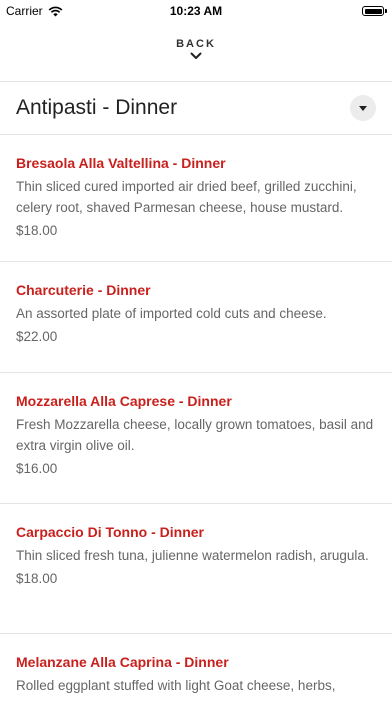 The height and width of the screenshot is (703, 392). Describe the element at coordinates (97, 107) in the screenshot. I see `section-title: Antipasti - Dinner` at that location.